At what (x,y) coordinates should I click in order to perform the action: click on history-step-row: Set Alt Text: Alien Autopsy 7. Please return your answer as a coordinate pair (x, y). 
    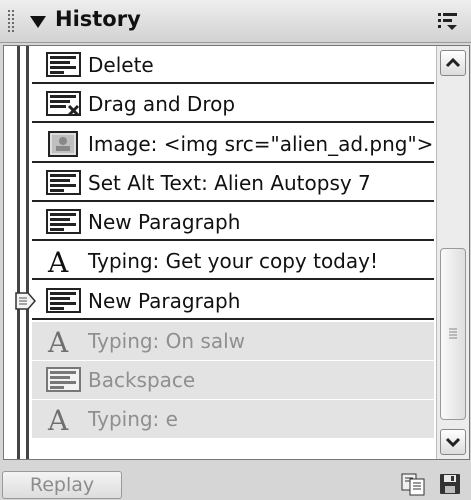
    Looking at the image, I should click on (233, 183).